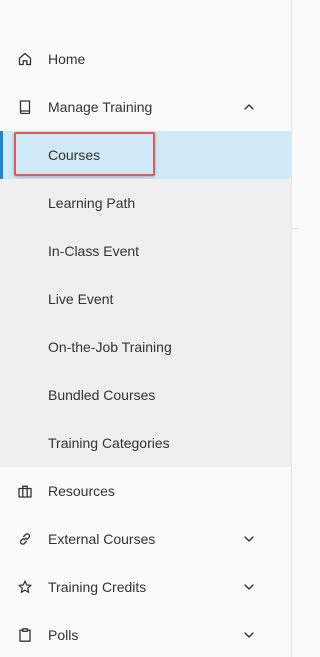 Image resolution: width=320 pixels, height=657 pixels. Describe the element at coordinates (25, 491) in the screenshot. I see `briefcase-icon` at that location.